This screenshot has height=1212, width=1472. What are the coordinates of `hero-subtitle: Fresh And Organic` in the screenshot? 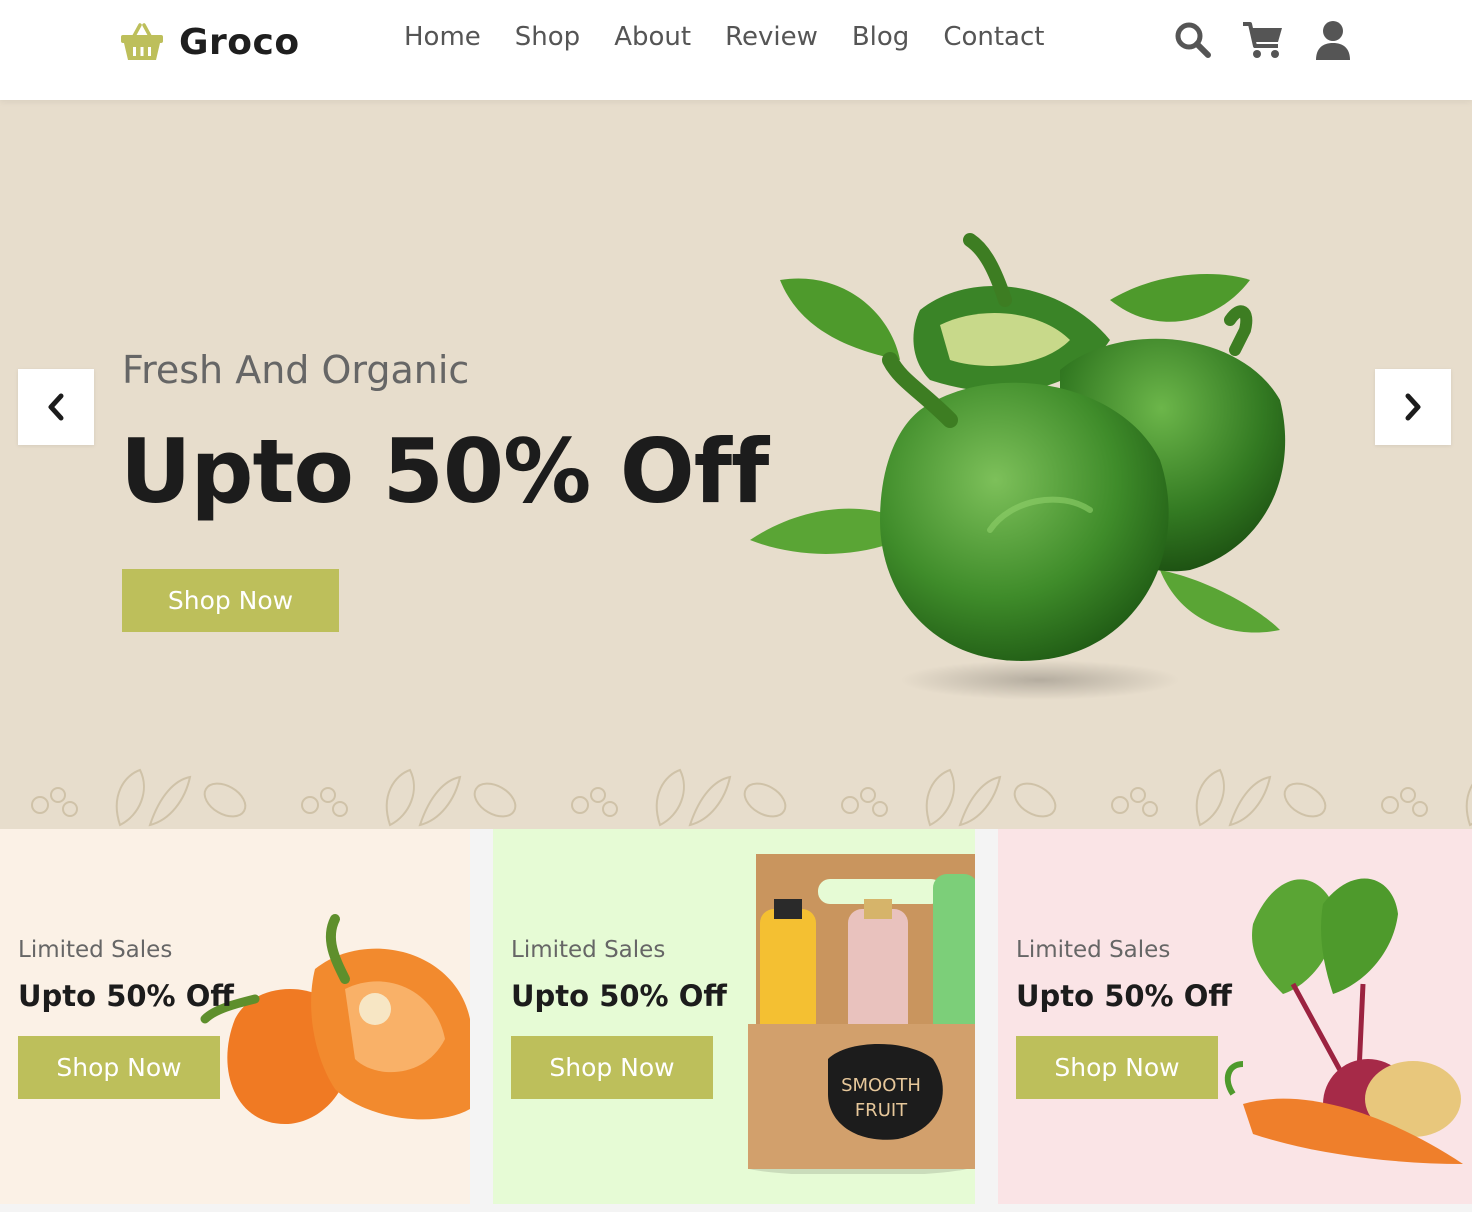 It's located at (296, 370).